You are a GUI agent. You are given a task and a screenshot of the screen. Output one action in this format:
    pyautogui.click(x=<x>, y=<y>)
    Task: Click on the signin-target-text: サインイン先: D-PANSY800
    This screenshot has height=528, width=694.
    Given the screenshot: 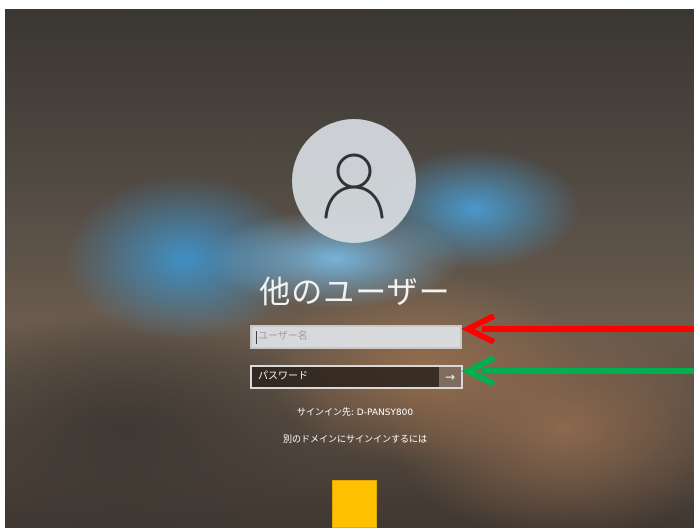 What is the action you would take?
    pyautogui.click(x=355, y=413)
    